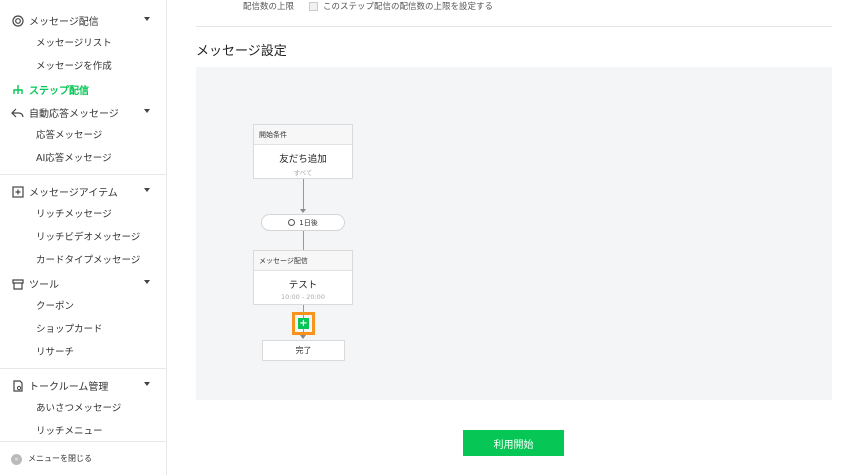 The image size is (860, 475). I want to click on sidebar-item-rich-menu: リッチメニュー, so click(69, 431).